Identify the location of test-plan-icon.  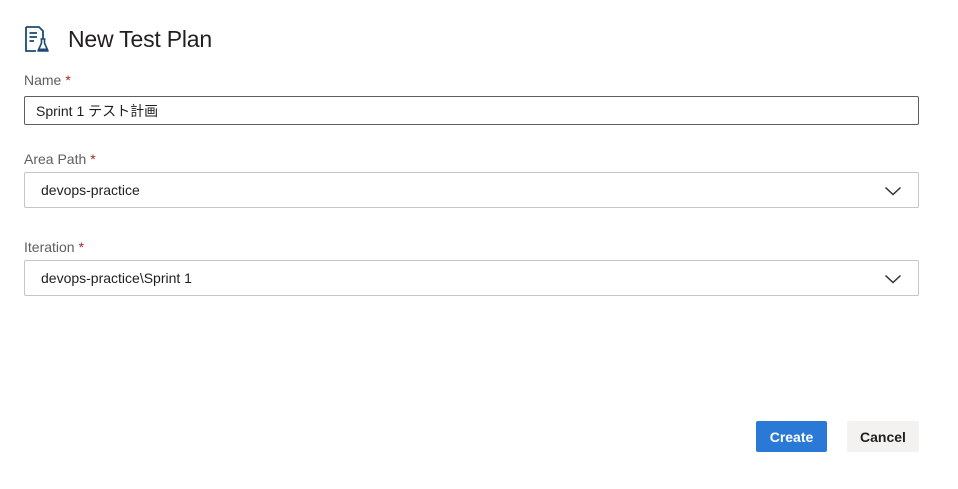
(37, 39).